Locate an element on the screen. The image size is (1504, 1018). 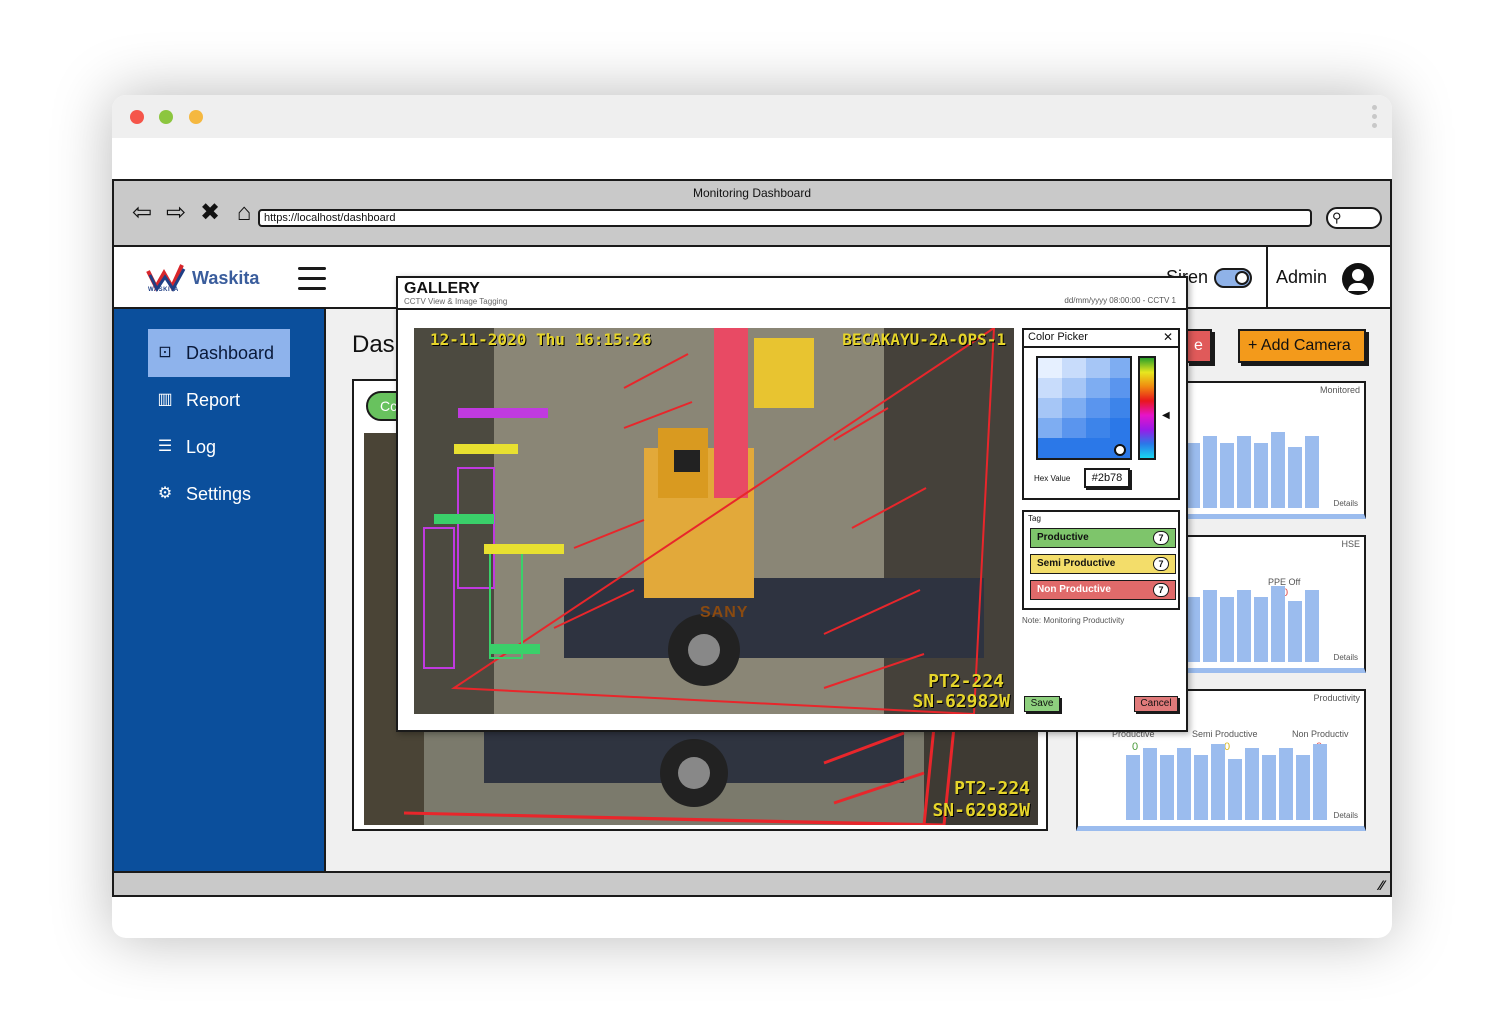
page-title: Das is located at coordinates (373, 344).